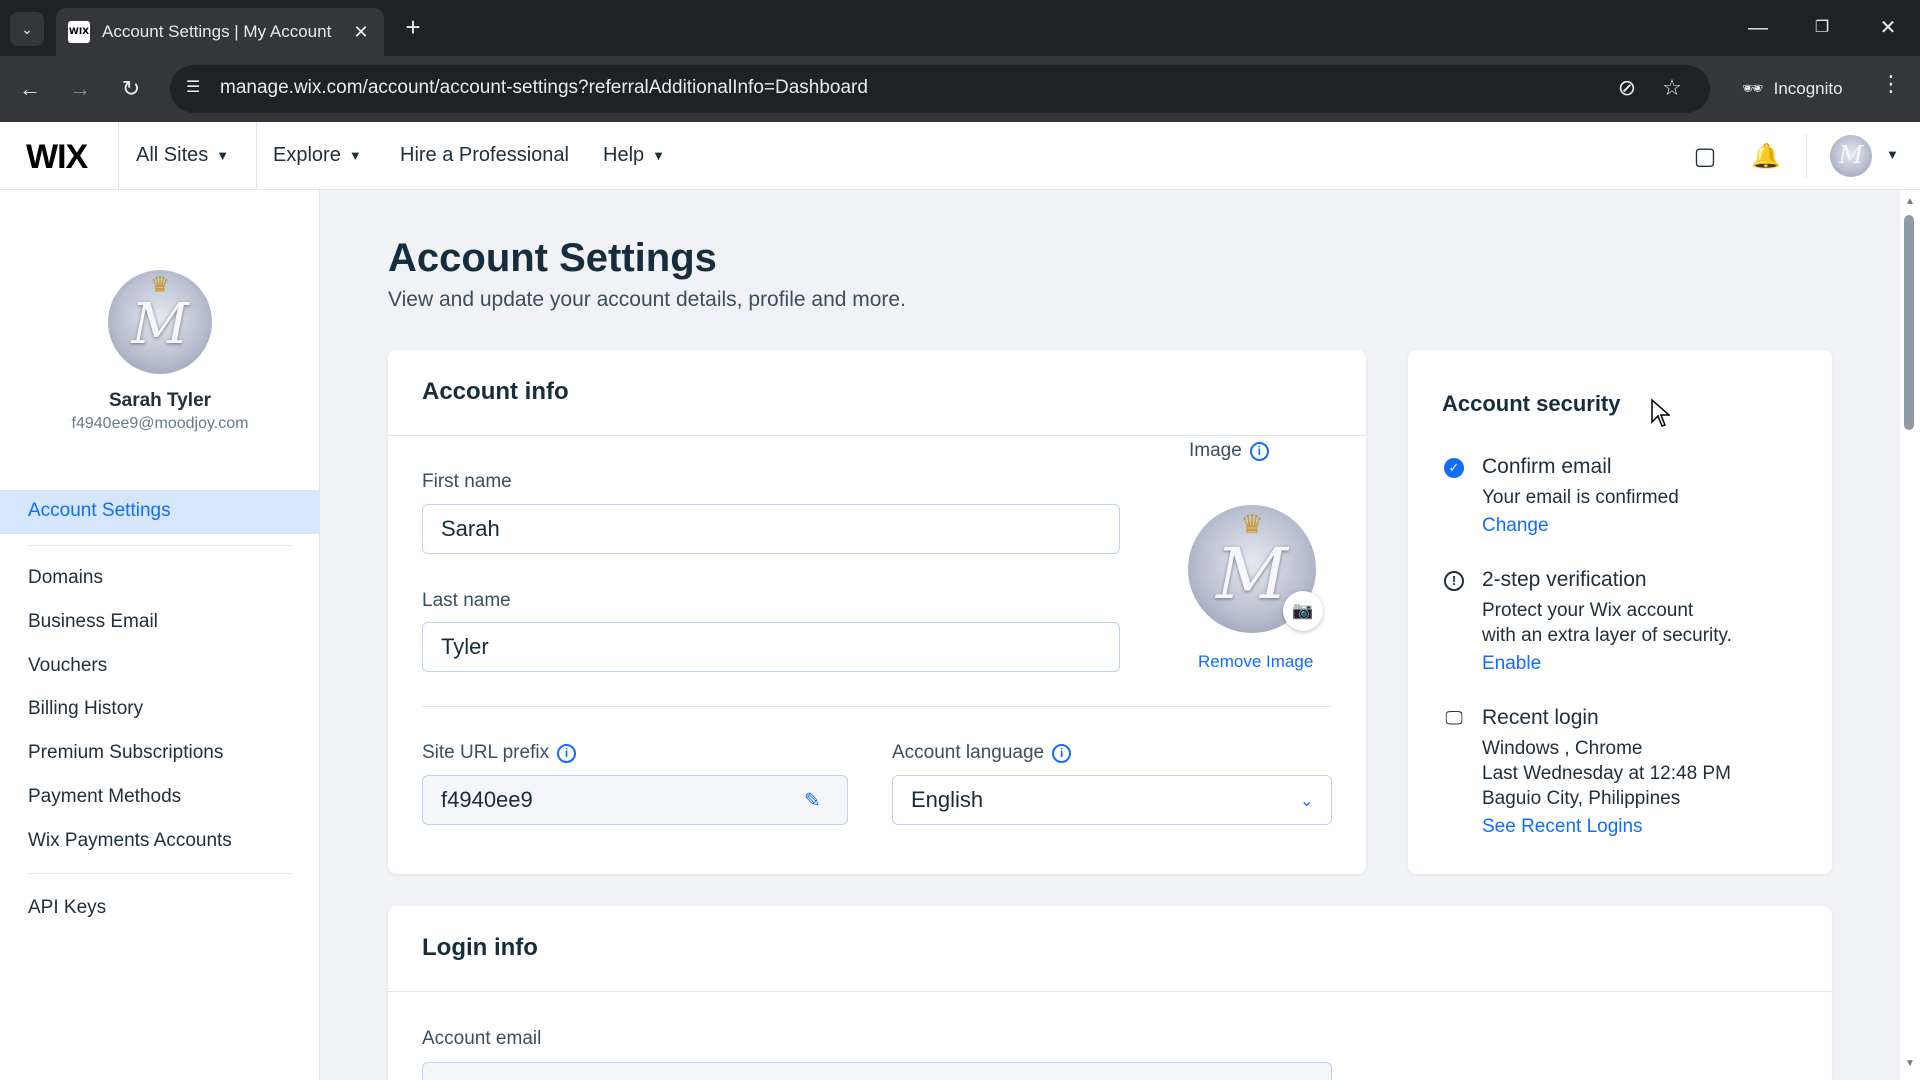 This screenshot has height=1080, width=1920. I want to click on sidebar-item-payment-methods: Payment Methods, so click(104, 797).